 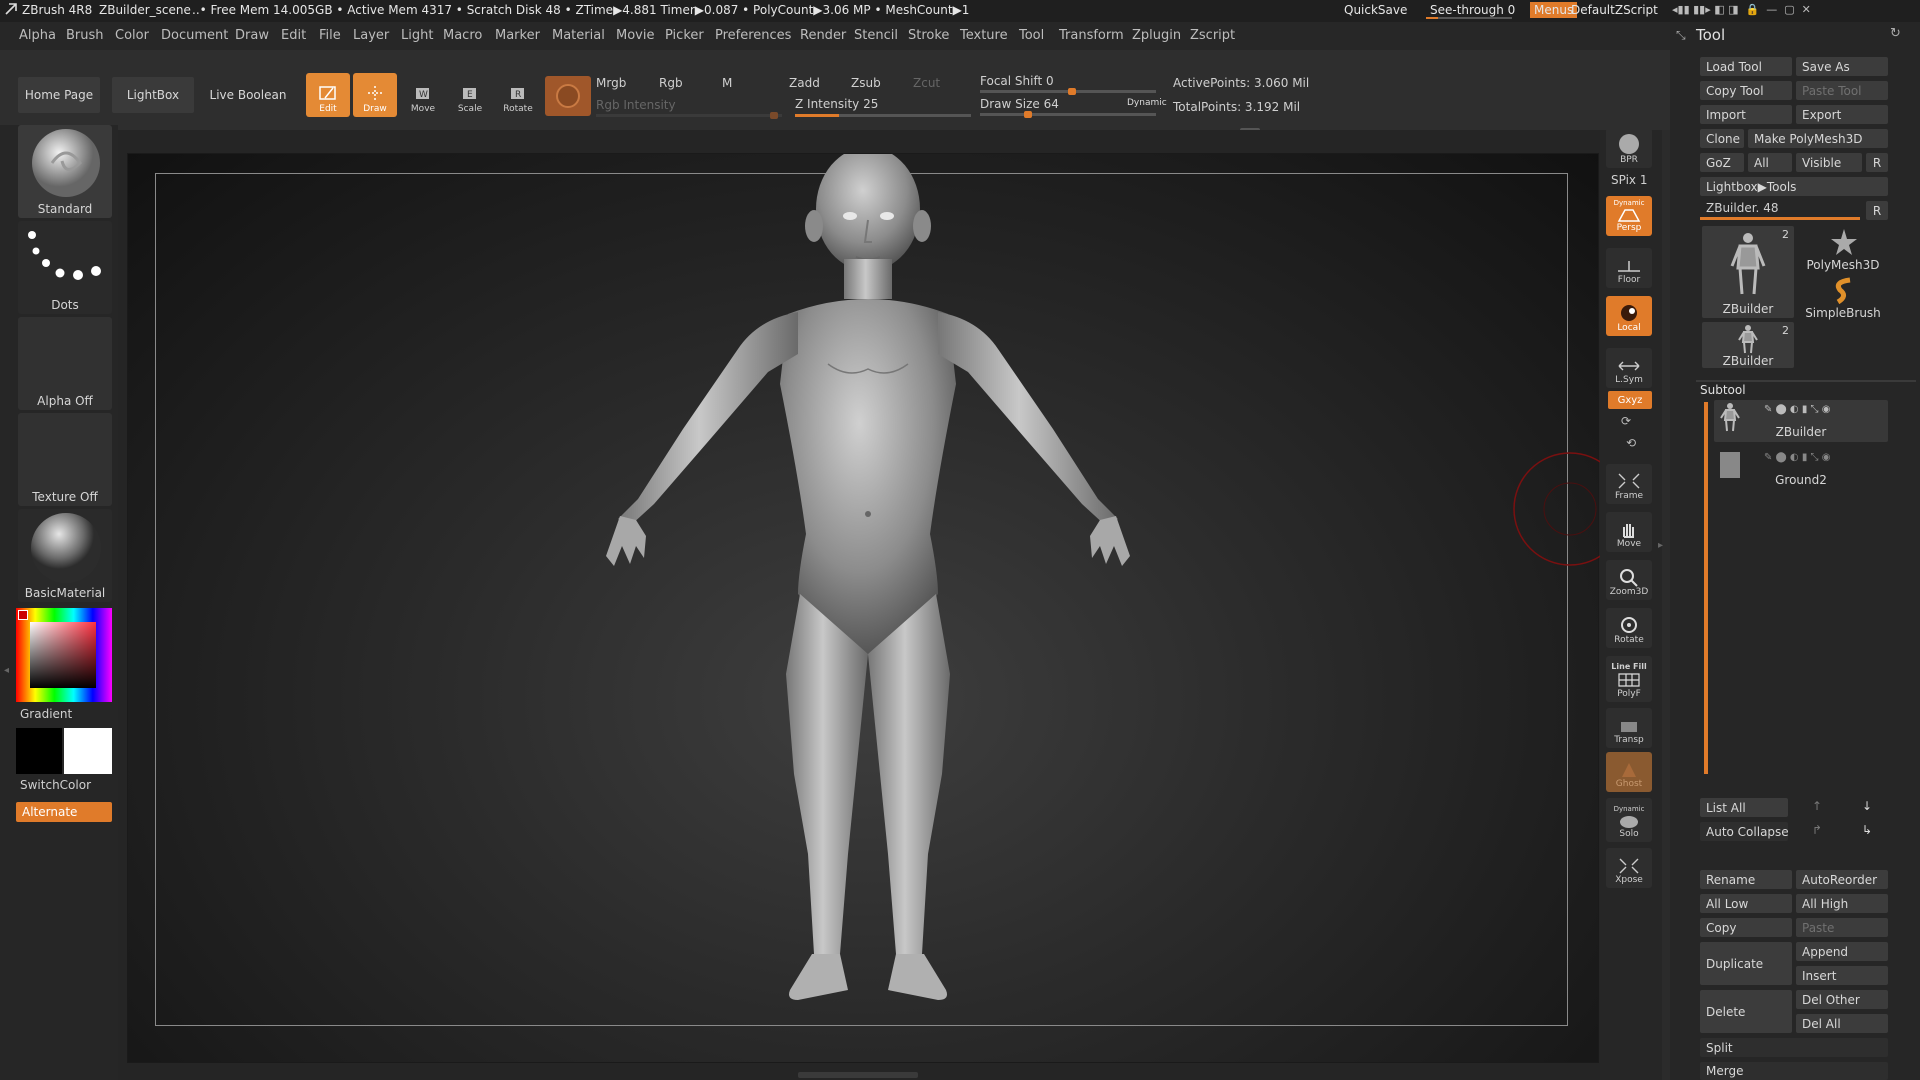 What do you see at coordinates (1068, 114) in the screenshot?
I see `draw-size-track` at bounding box center [1068, 114].